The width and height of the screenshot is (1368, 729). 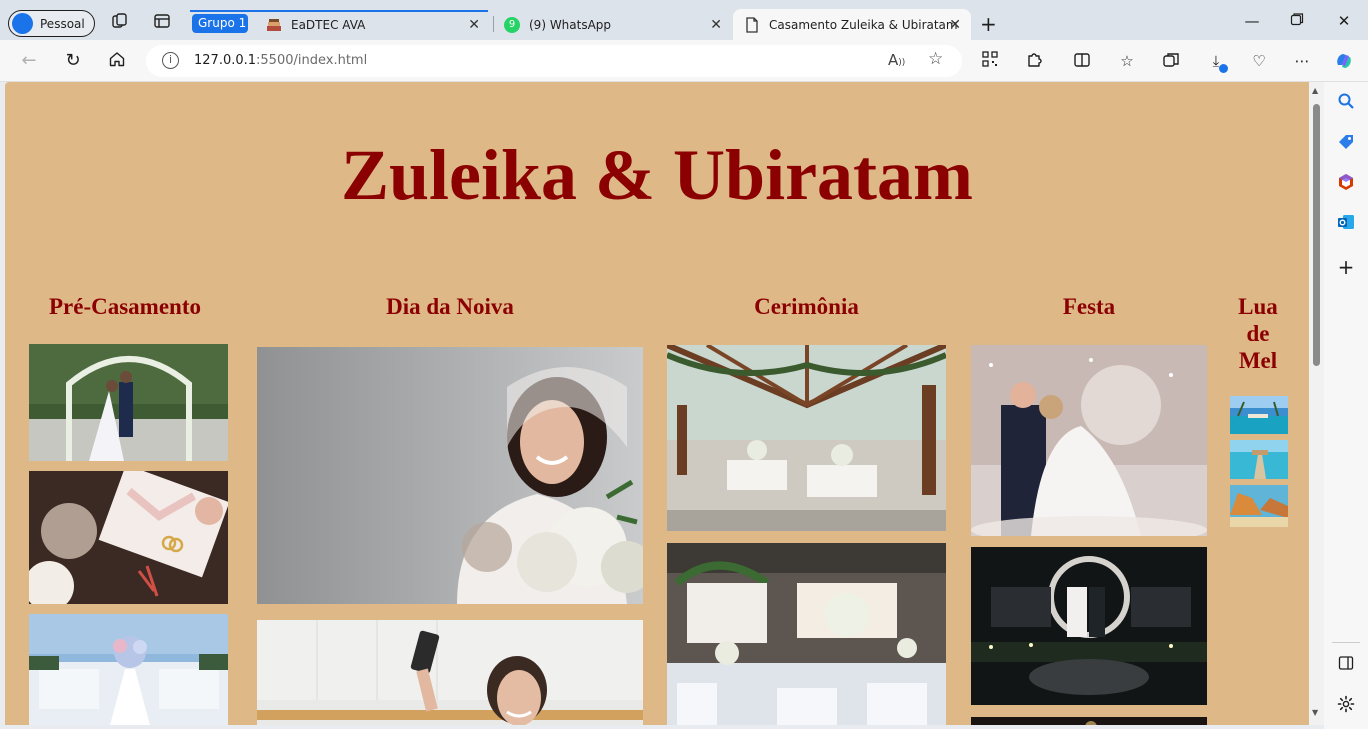 I want to click on tab-separator, so click(x=493, y=24).